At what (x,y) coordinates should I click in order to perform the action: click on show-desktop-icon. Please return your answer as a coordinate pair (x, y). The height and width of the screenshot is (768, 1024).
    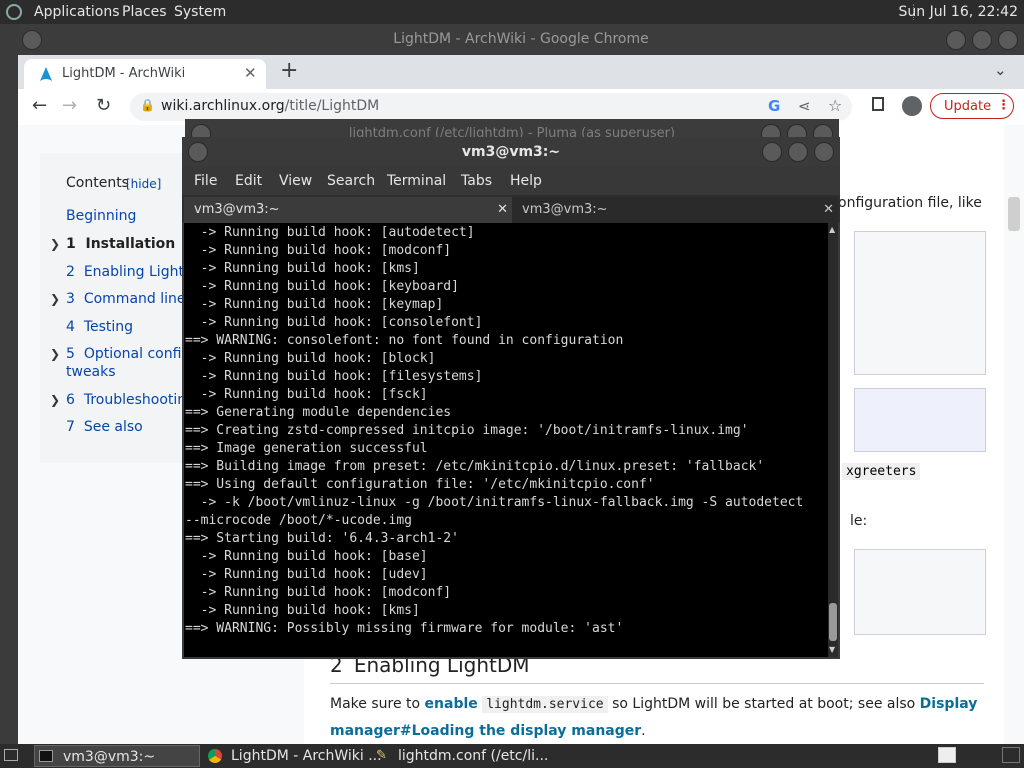
    Looking at the image, I should click on (11, 755).